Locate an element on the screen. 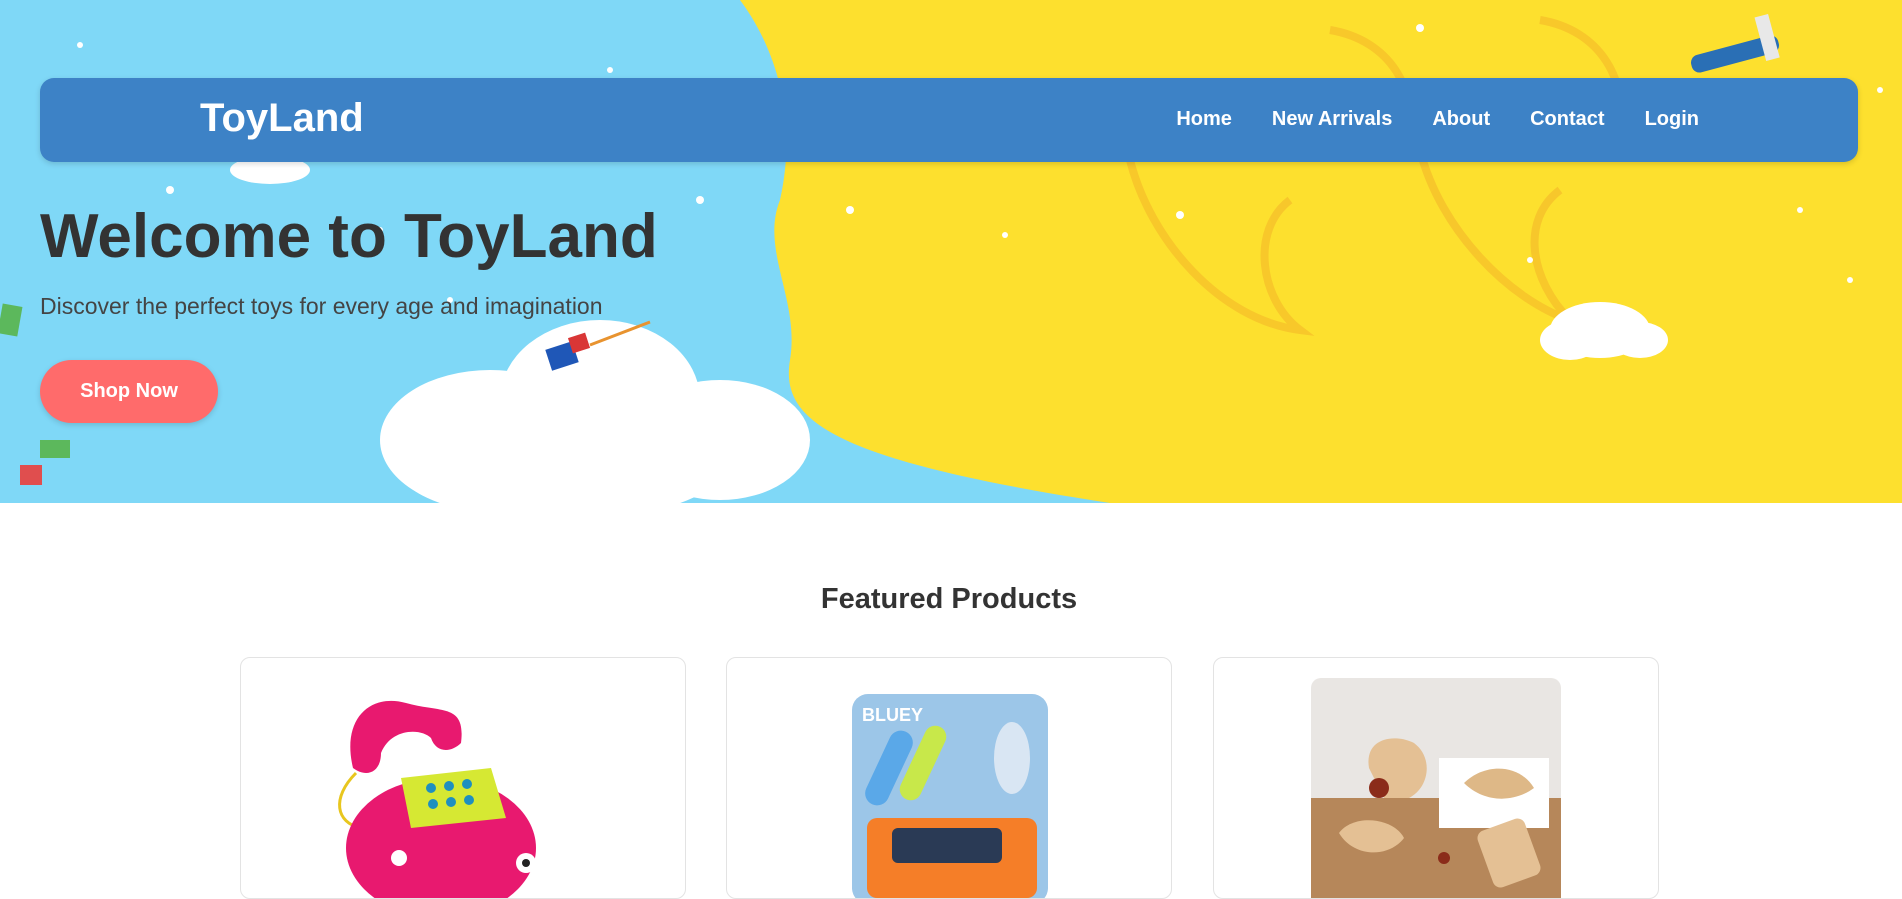 The width and height of the screenshot is (1902, 899). nav-link-home: Home is located at coordinates (1204, 119).